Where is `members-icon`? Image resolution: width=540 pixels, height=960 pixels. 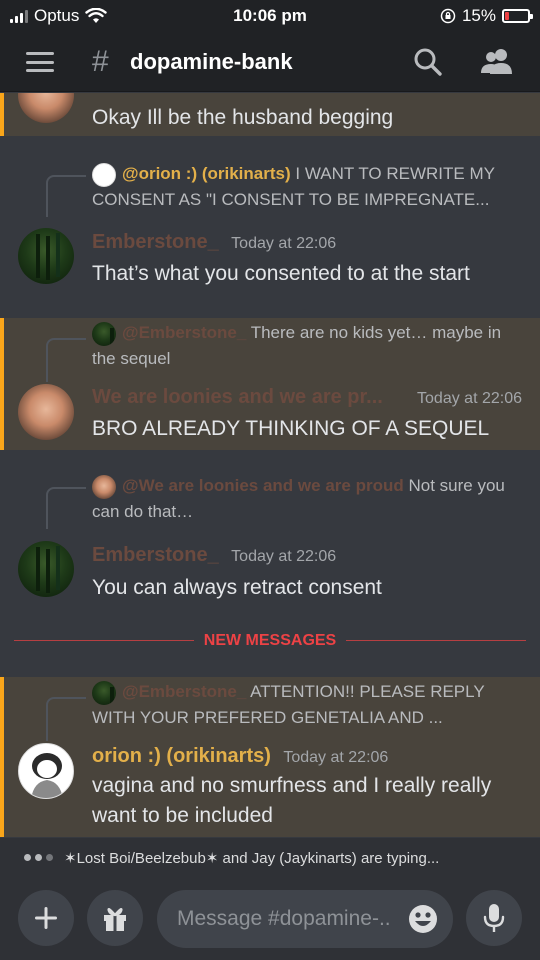 members-icon is located at coordinates (497, 62).